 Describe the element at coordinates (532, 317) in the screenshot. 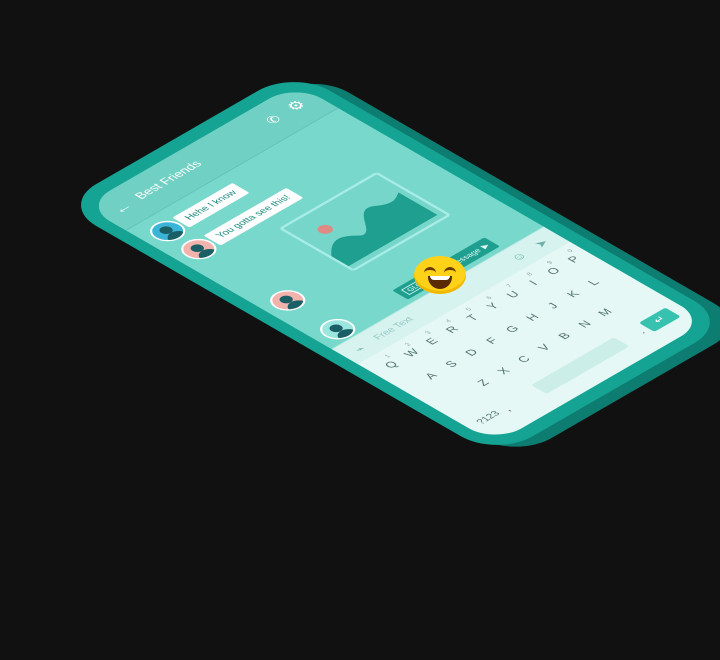

I see `key-h: H` at that location.